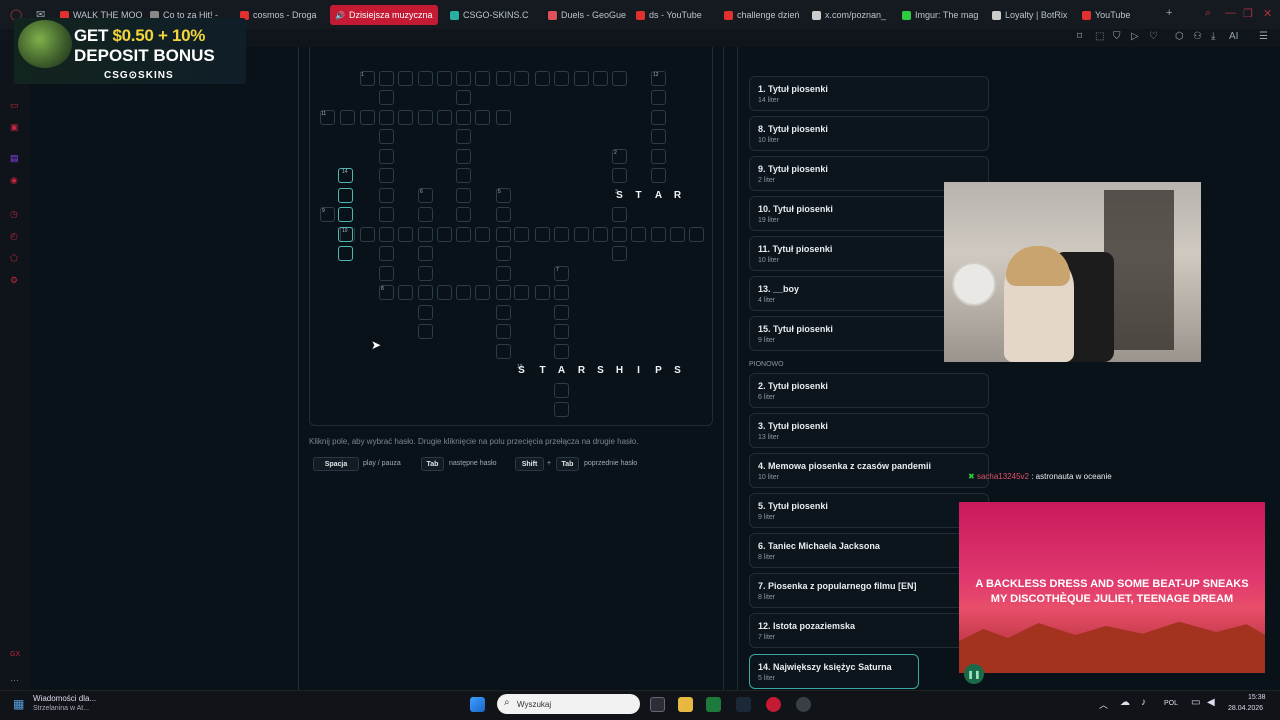 Image resolution: width=1280 pixels, height=720 pixels. Describe the element at coordinates (869, 630) in the screenshot. I see `clue-down-item: 12. Istota pozaziemska 7 liter` at that location.